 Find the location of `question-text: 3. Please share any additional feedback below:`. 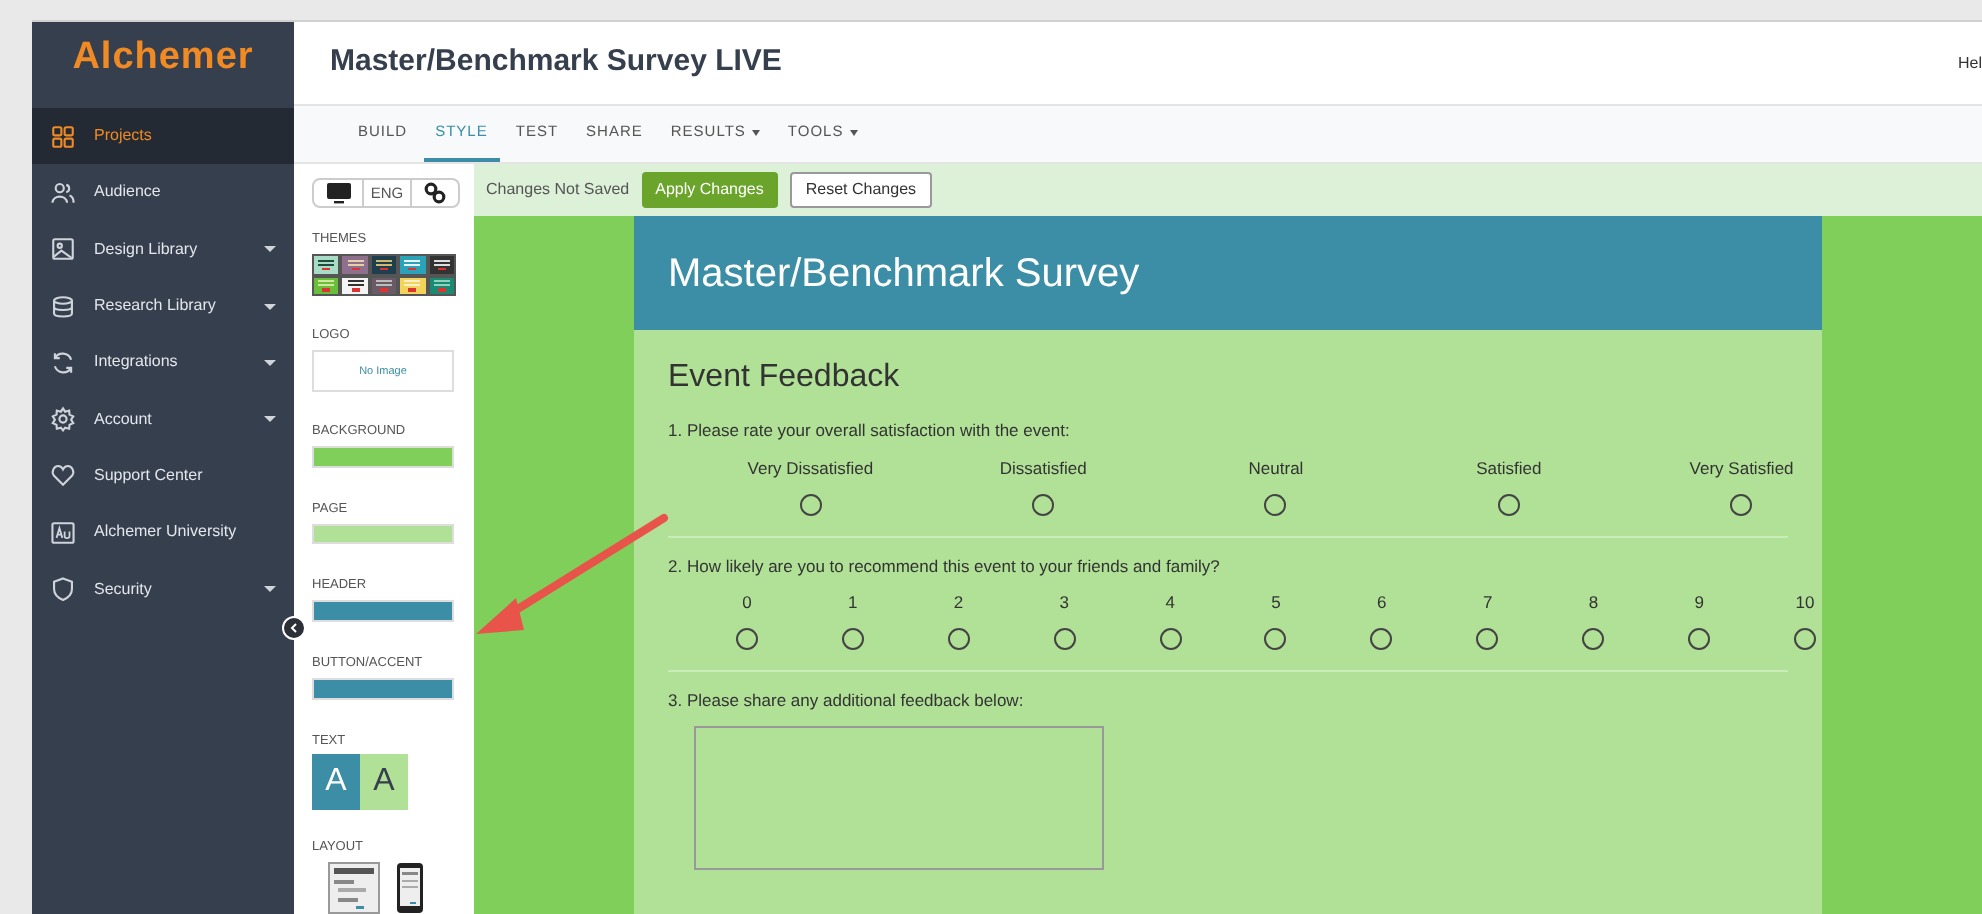

question-text: 3. Please share any additional feedback below: is located at coordinates (847, 701).